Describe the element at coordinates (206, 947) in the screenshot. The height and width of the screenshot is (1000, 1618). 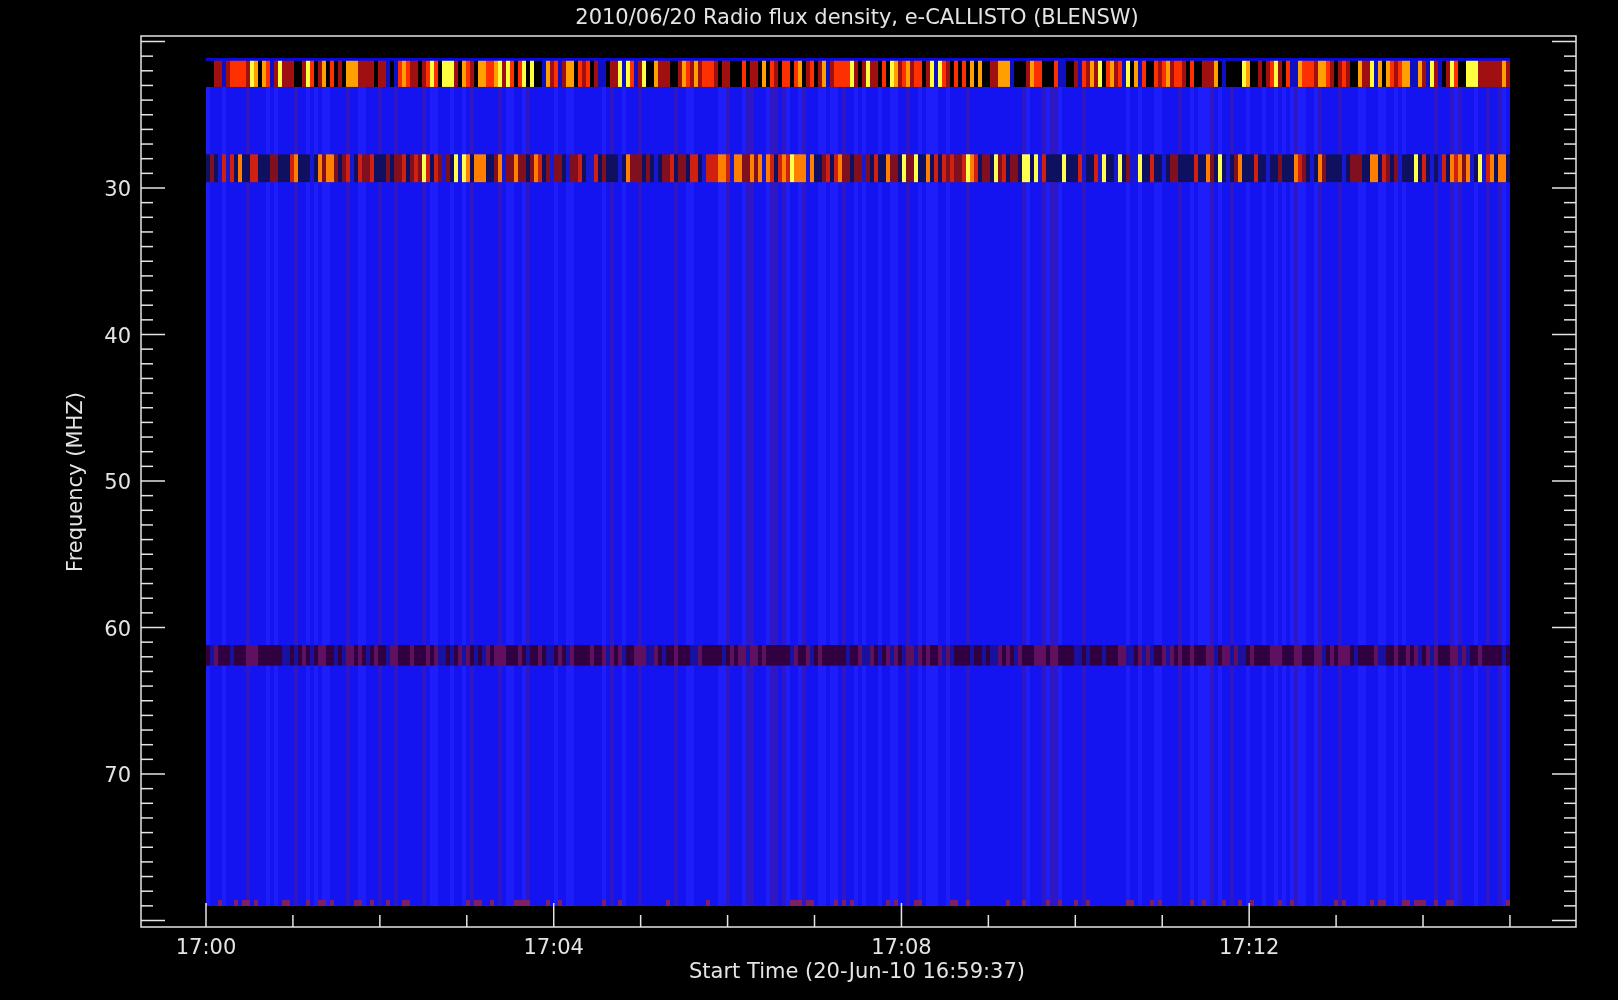
I see `x-tick-label: 17:00` at that location.